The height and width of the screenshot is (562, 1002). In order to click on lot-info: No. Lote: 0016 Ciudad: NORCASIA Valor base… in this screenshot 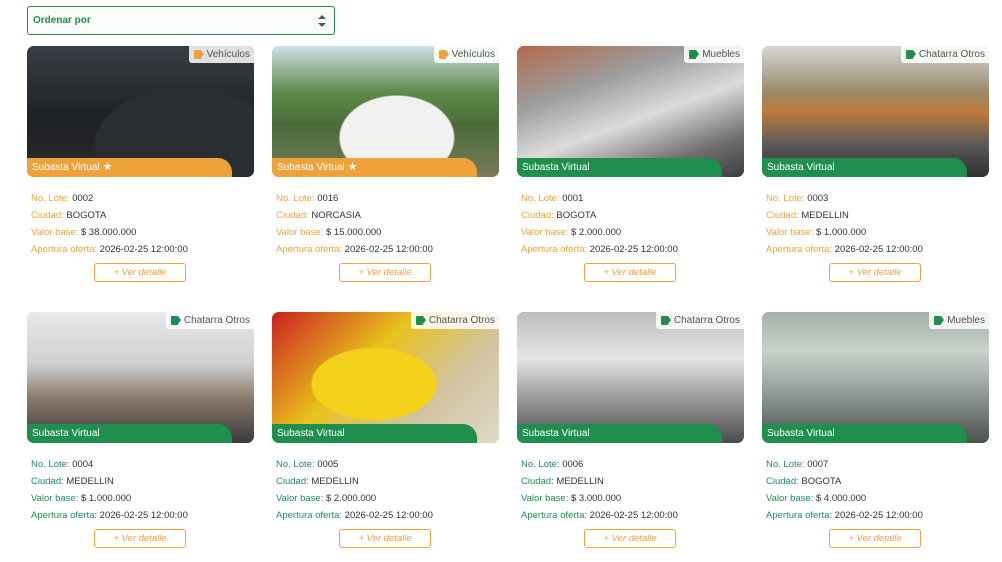, I will do `click(354, 224)`.